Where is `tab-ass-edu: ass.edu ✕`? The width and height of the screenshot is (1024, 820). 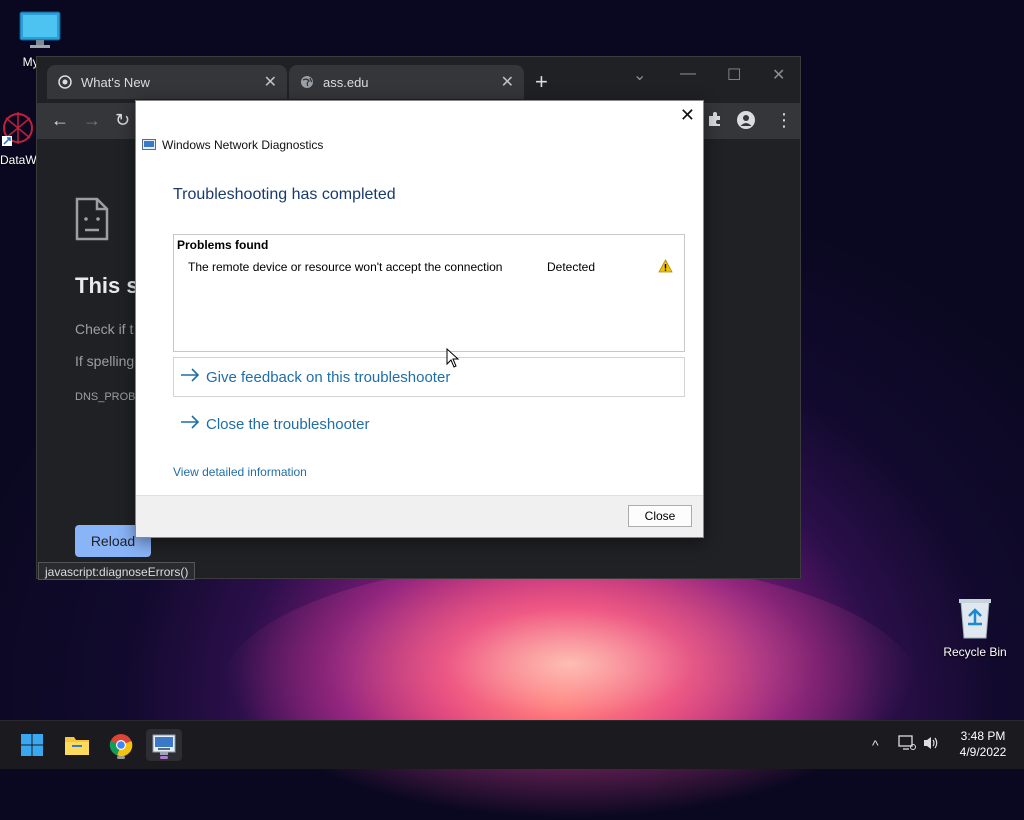
tab-ass-edu: ass.edu ✕ is located at coordinates (406, 82).